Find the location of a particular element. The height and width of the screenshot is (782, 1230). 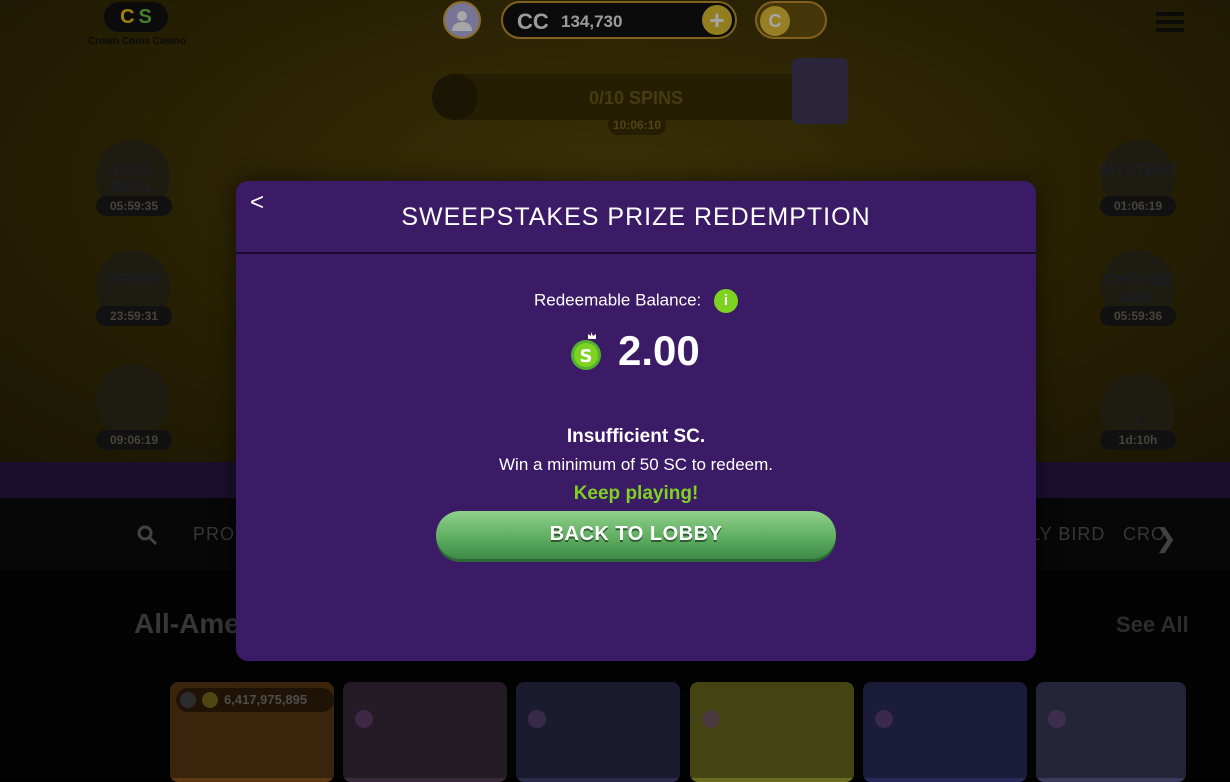

sweeps-coin-icon: S is located at coordinates (586, 351).